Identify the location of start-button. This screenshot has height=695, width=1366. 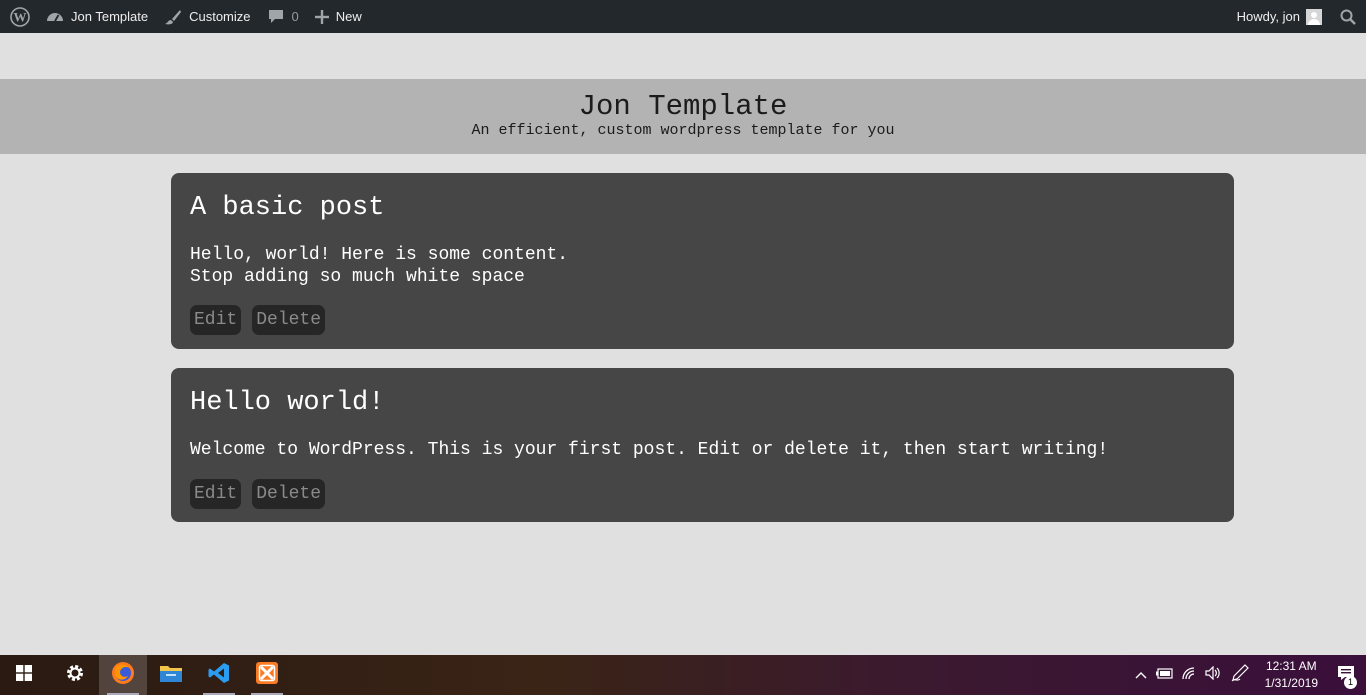
(24, 675).